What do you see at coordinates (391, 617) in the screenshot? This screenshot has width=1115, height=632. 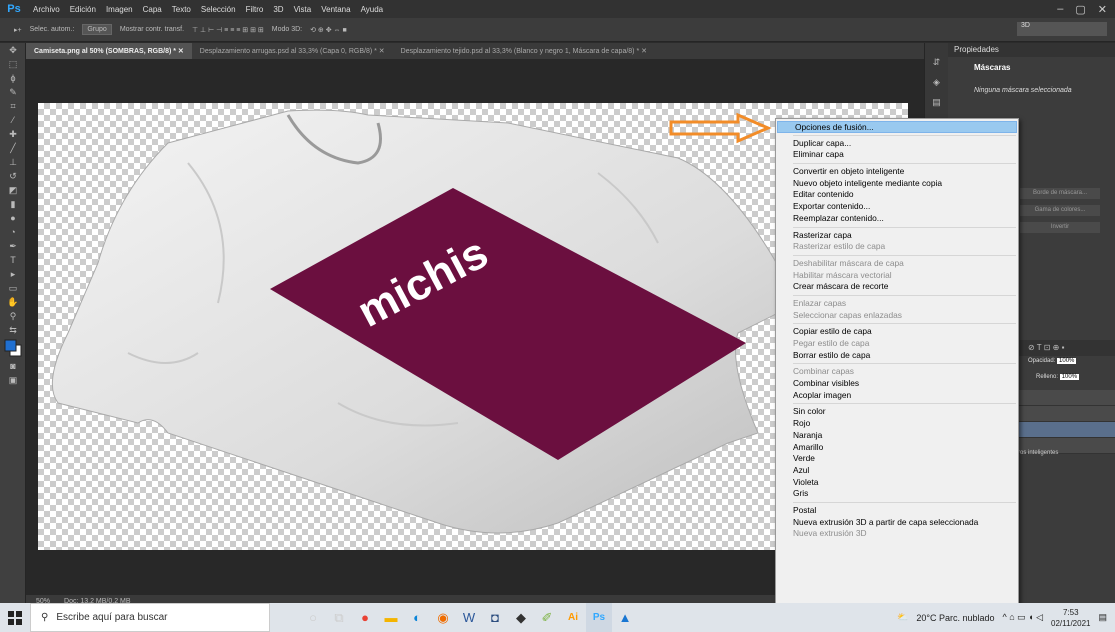 I see `file-explorer-icon: ▬` at bounding box center [391, 617].